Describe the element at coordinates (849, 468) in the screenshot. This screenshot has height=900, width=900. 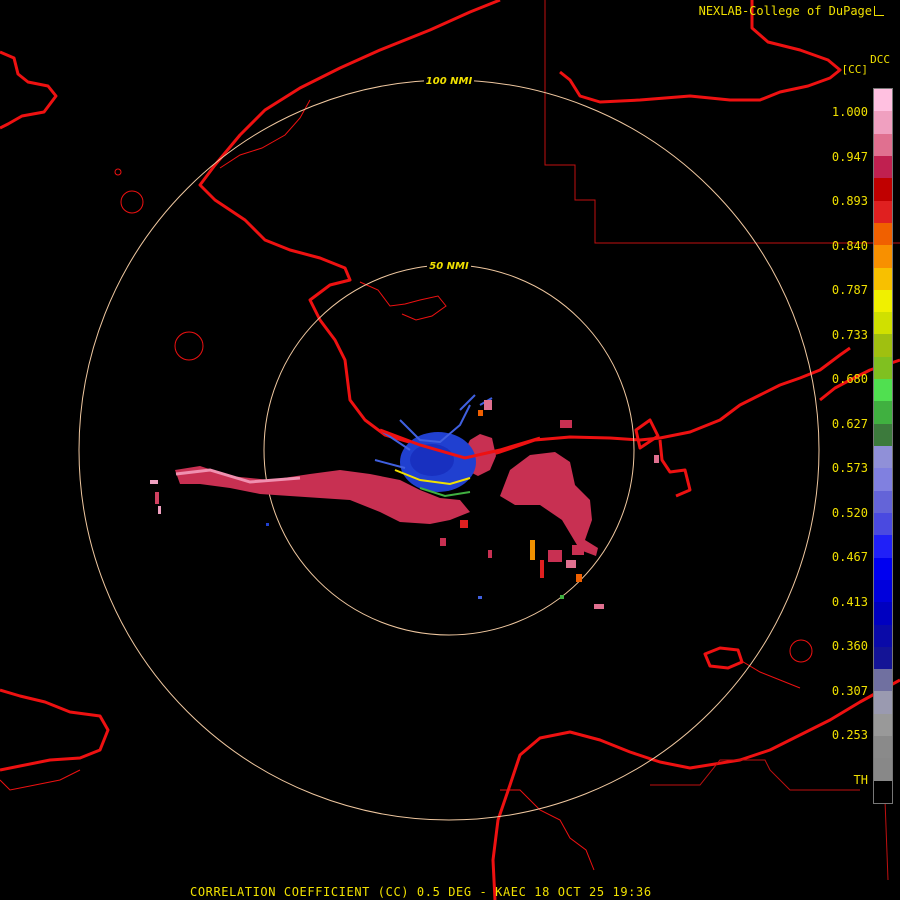
I see `color-scale-tick-label: 0.573` at that location.